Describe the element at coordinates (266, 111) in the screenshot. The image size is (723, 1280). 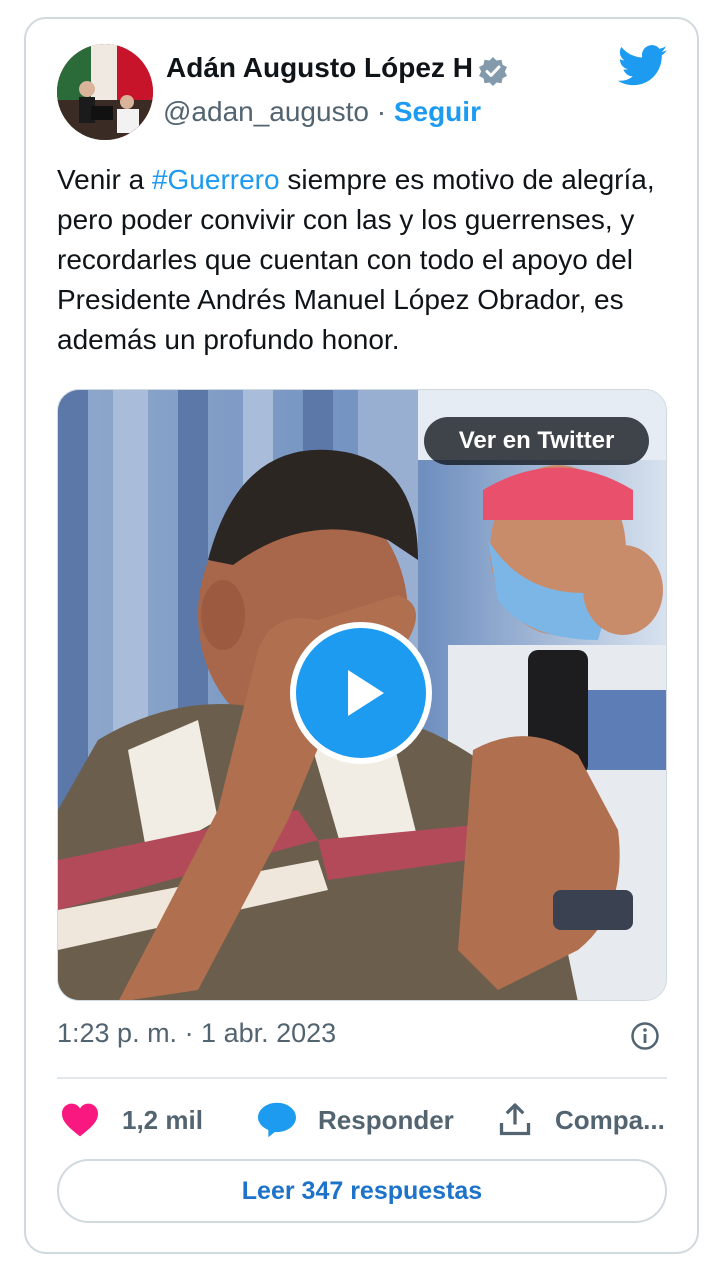
I see `author-handle: @adan_augusto` at that location.